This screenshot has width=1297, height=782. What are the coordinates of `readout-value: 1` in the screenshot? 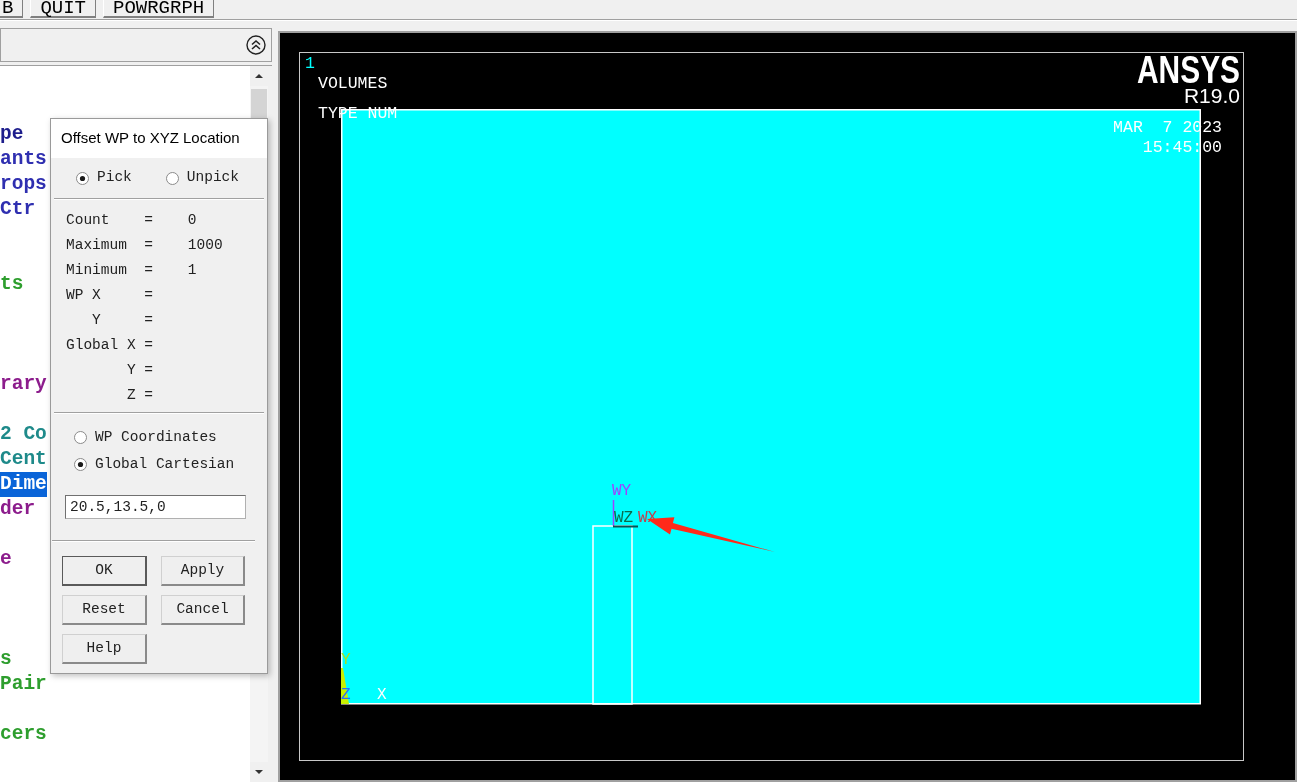 It's located at (192, 270).